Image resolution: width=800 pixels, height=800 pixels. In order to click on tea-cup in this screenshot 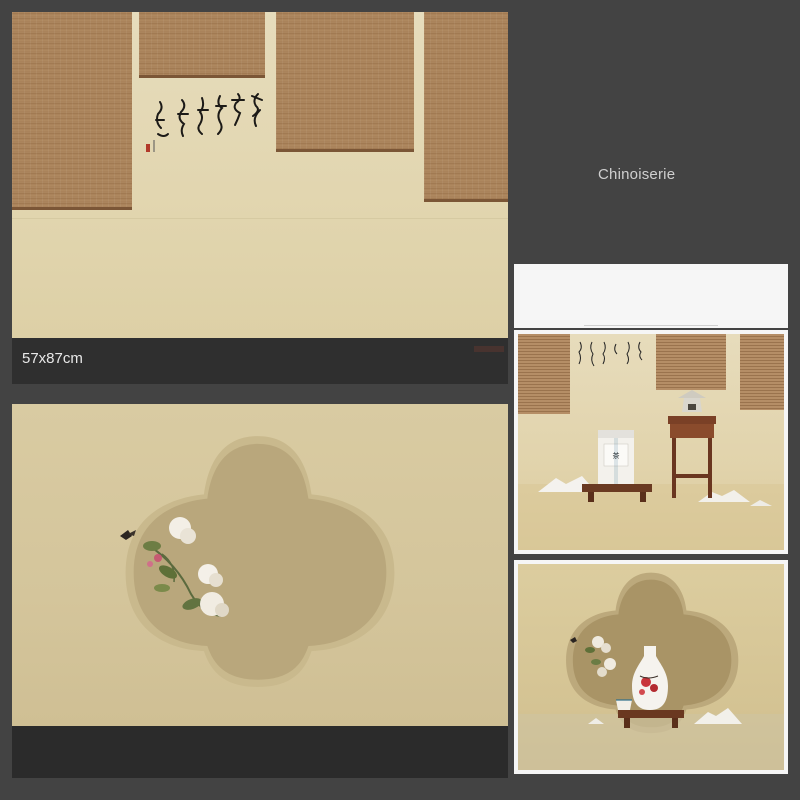, I will do `click(624, 705)`.